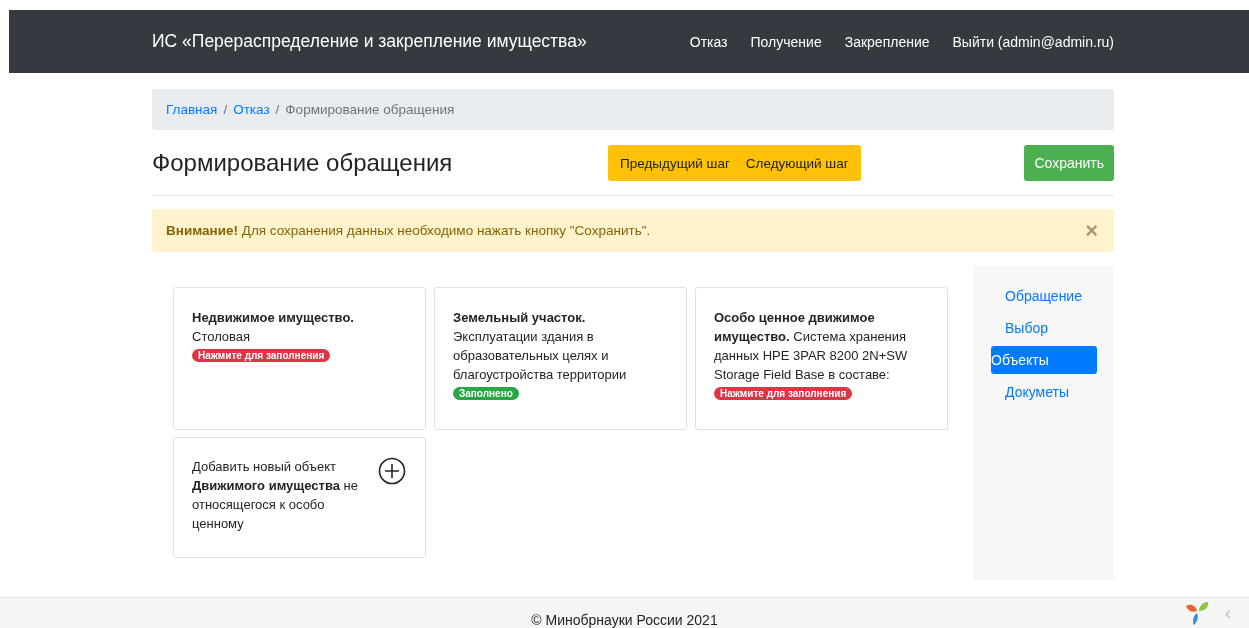 This screenshot has width=1249, height=628. I want to click on object-card: Земельный участок. Эксплуатации здания в образовательных целях и благоустройства территории Заполнено, so click(560, 358).